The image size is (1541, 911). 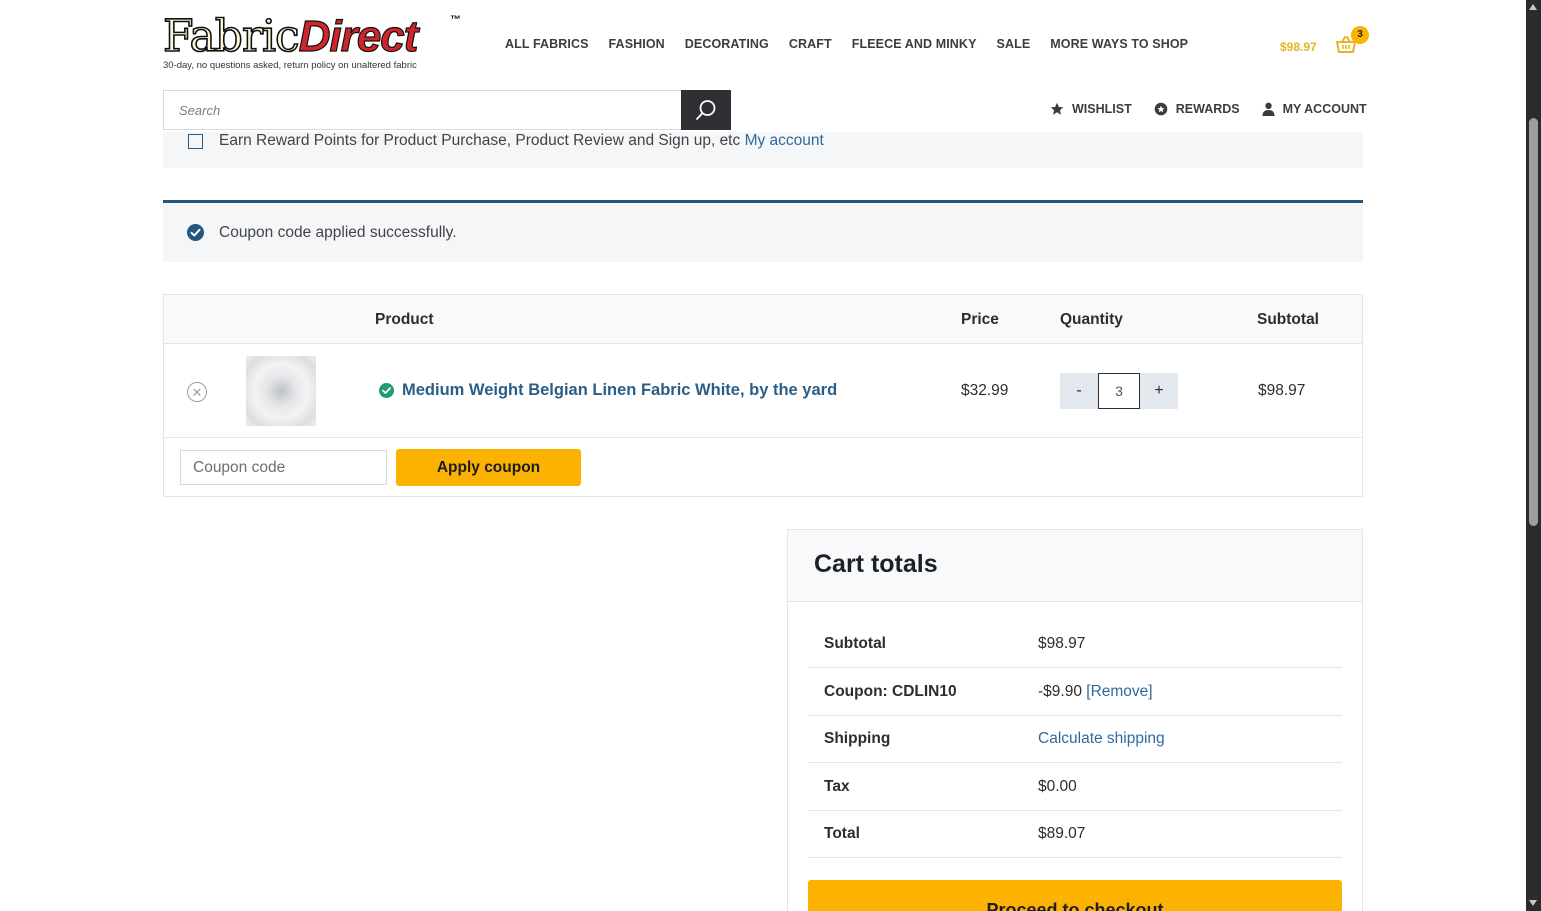 What do you see at coordinates (1325, 41) in the screenshot?
I see `mini-cart: $98.97 3` at bounding box center [1325, 41].